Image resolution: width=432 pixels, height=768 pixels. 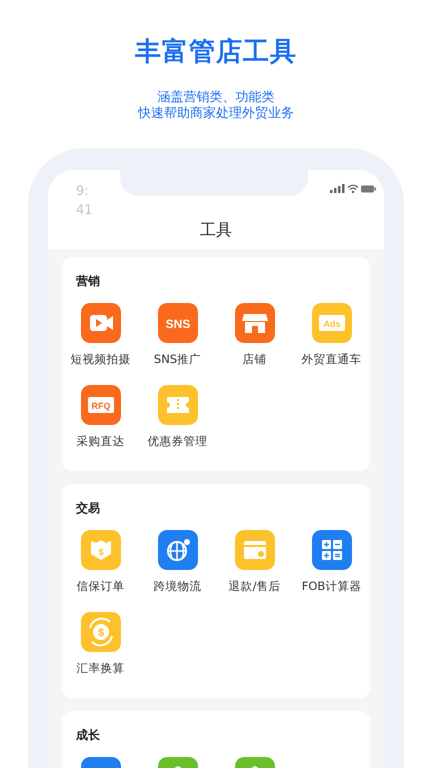 What do you see at coordinates (100, 668) in the screenshot?
I see `tool-label: 汇率换算` at bounding box center [100, 668].